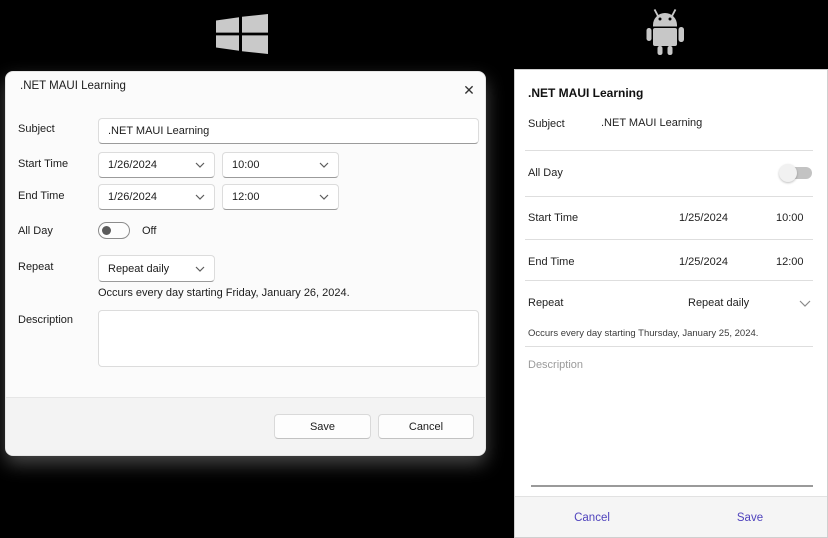  What do you see at coordinates (132, 197) in the screenshot?
I see `end-date-value: 1/26/2024` at bounding box center [132, 197].